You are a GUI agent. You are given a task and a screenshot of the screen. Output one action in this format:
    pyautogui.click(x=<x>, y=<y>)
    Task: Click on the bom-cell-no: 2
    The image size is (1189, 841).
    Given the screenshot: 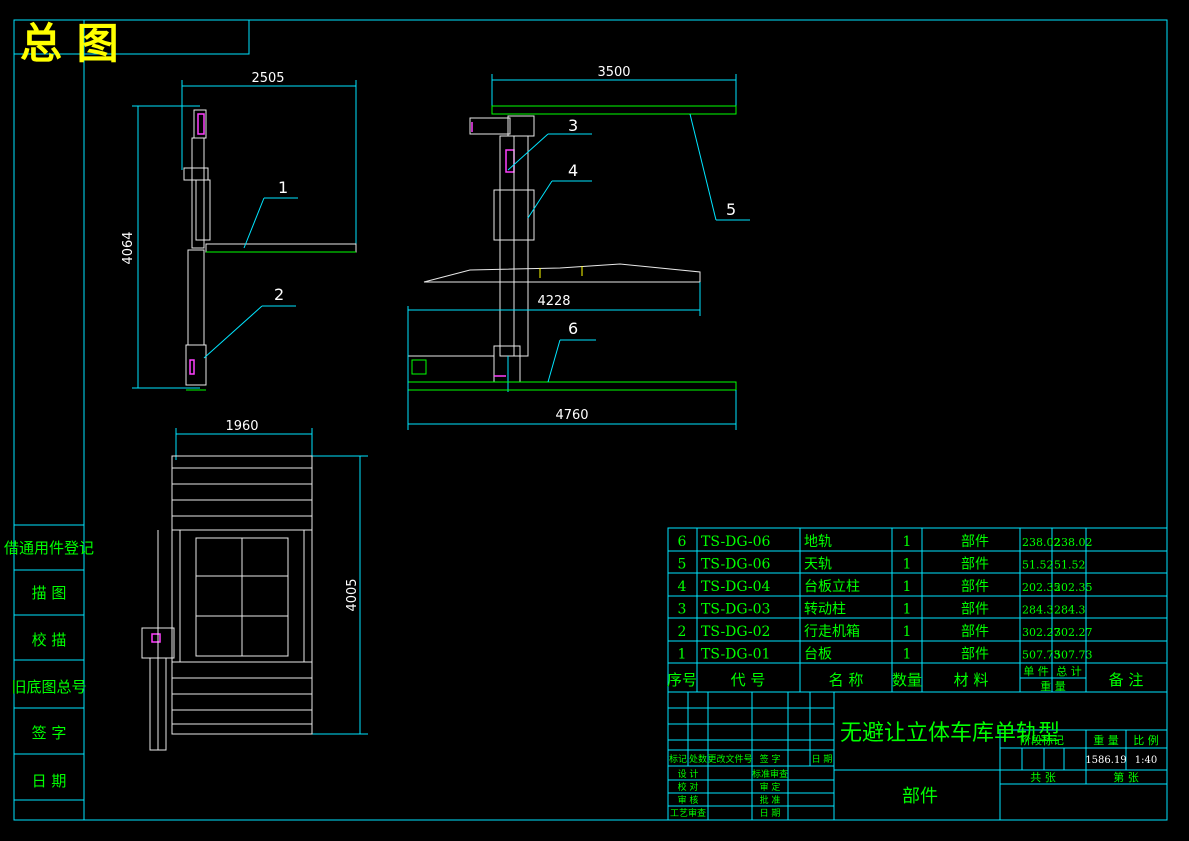 What is the action you would take?
    pyautogui.click(x=682, y=632)
    